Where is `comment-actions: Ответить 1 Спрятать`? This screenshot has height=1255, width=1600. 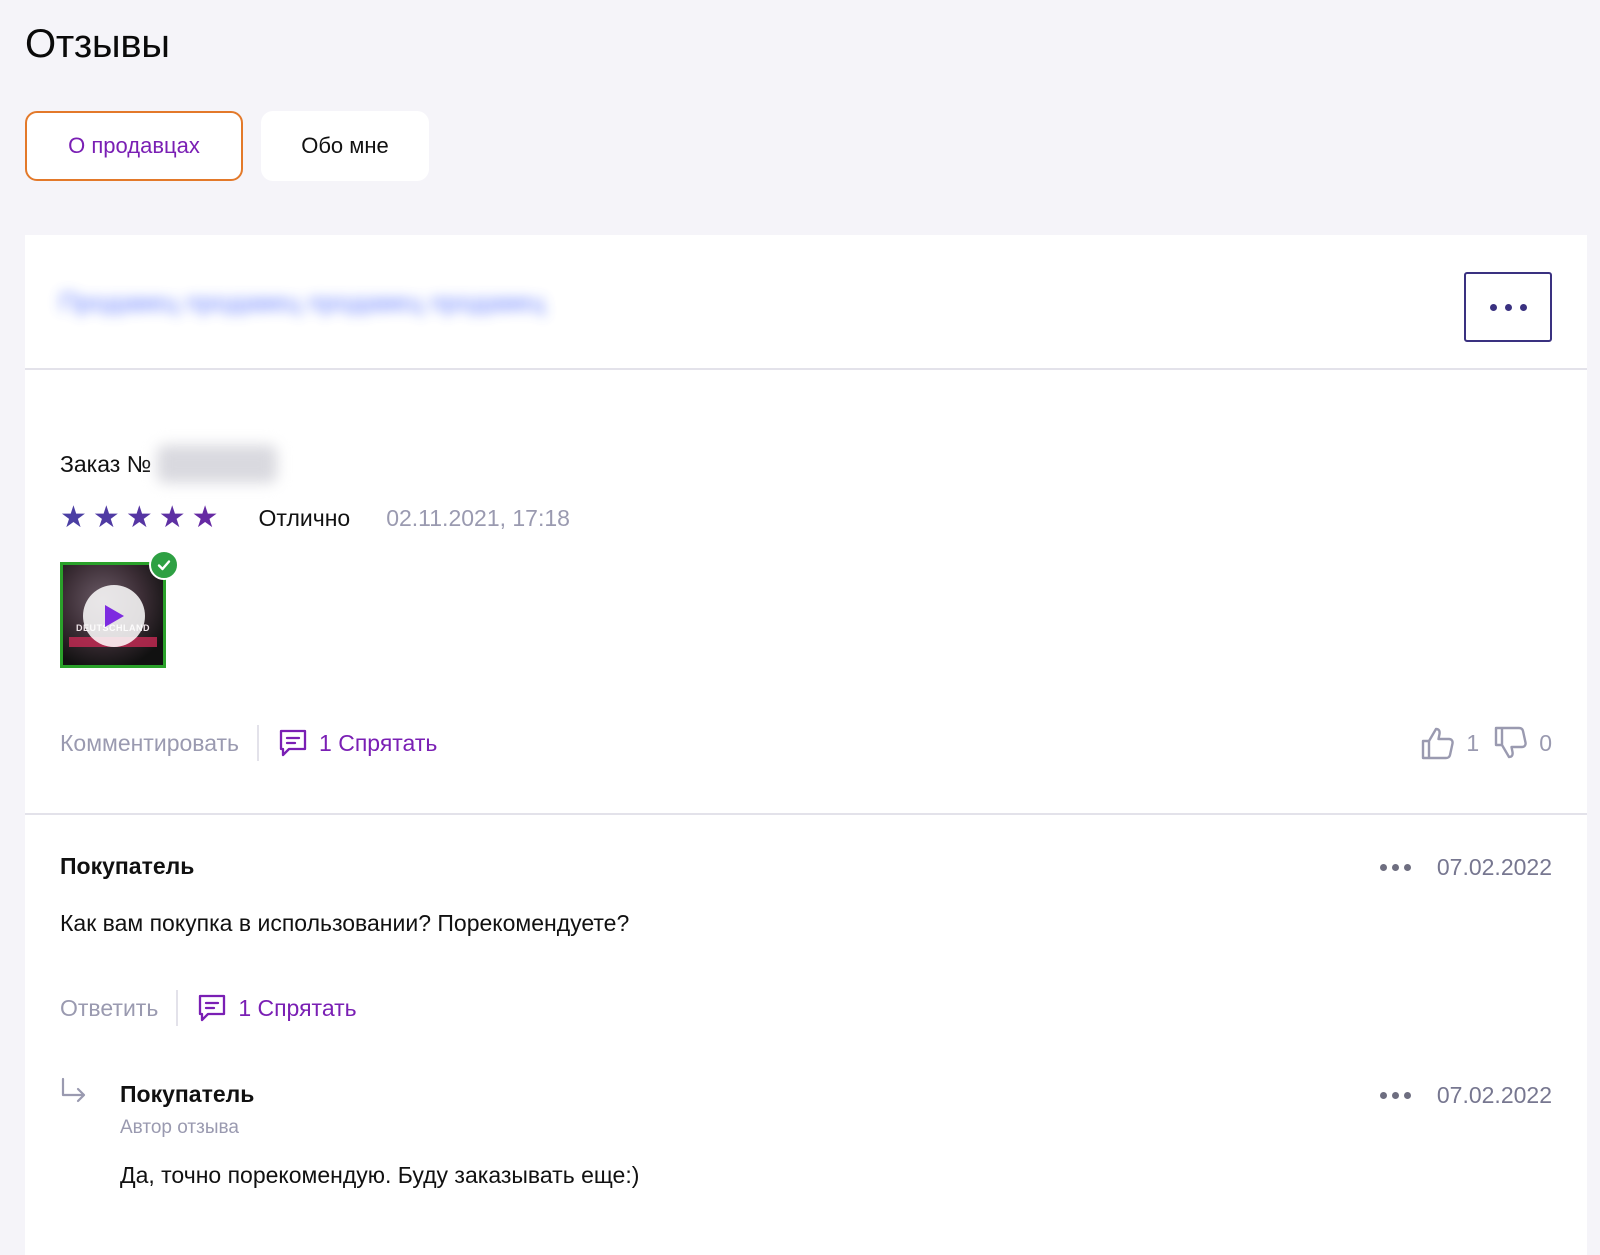 comment-actions: Ответить 1 Спрятать is located at coordinates (208, 1008).